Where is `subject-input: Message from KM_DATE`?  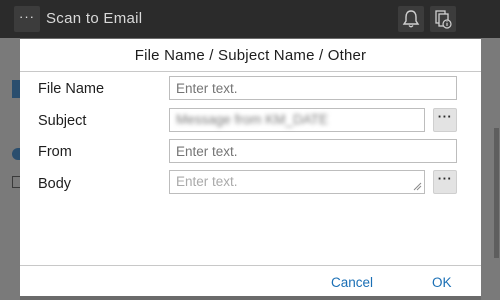
subject-input: Message from KM_DATE is located at coordinates (297, 120).